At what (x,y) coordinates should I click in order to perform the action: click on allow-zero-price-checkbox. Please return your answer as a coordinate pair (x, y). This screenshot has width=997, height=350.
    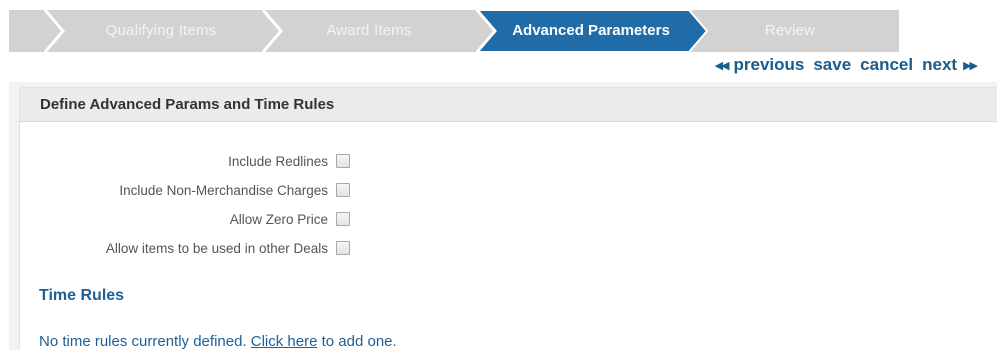
    Looking at the image, I should click on (343, 219).